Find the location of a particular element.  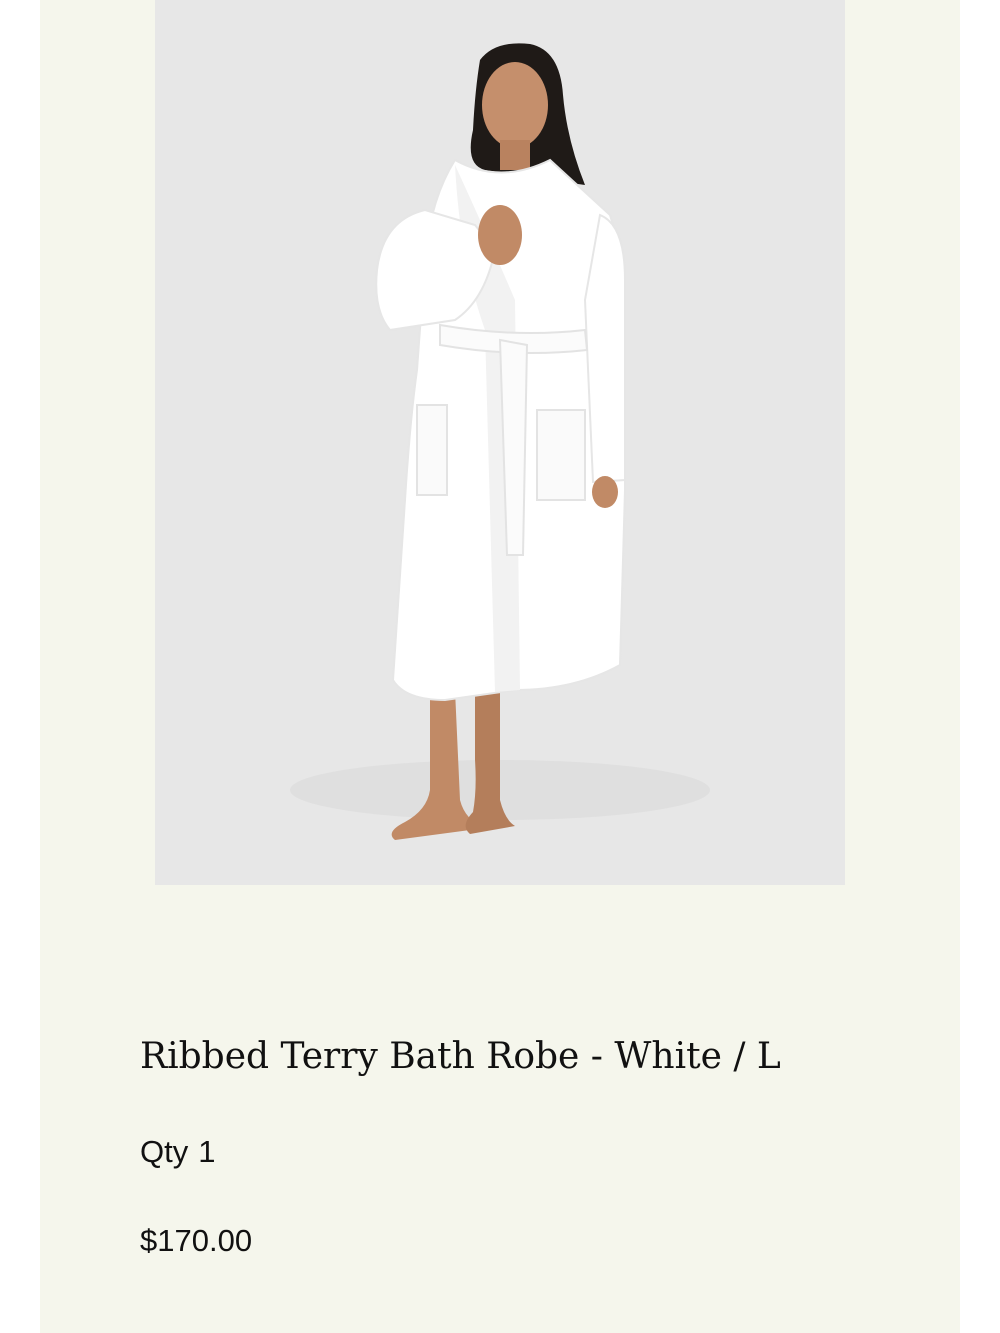

qty-value: 1 is located at coordinates (207, 1151).